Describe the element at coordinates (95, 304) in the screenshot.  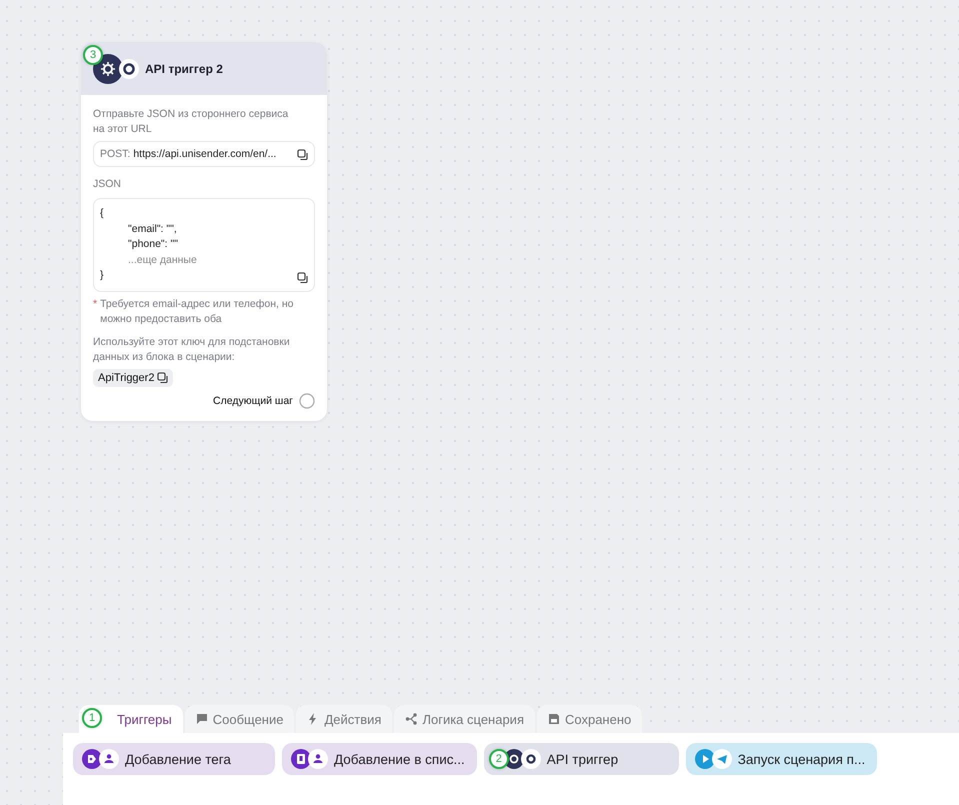
I see `required-mark: *` at that location.